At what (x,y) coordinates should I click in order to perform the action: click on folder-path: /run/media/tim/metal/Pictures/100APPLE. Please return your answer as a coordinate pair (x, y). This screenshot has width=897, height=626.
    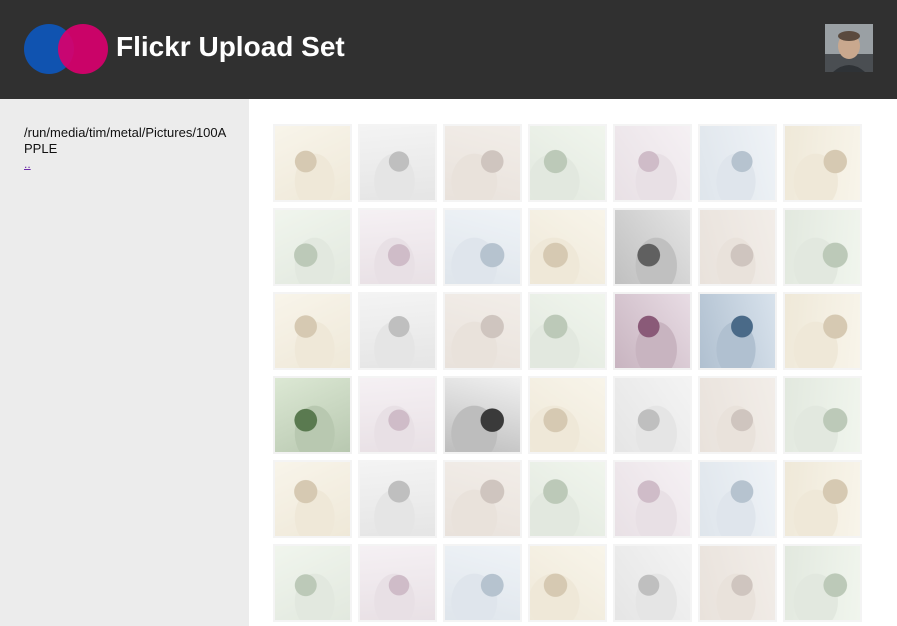
    Looking at the image, I should click on (125, 140).